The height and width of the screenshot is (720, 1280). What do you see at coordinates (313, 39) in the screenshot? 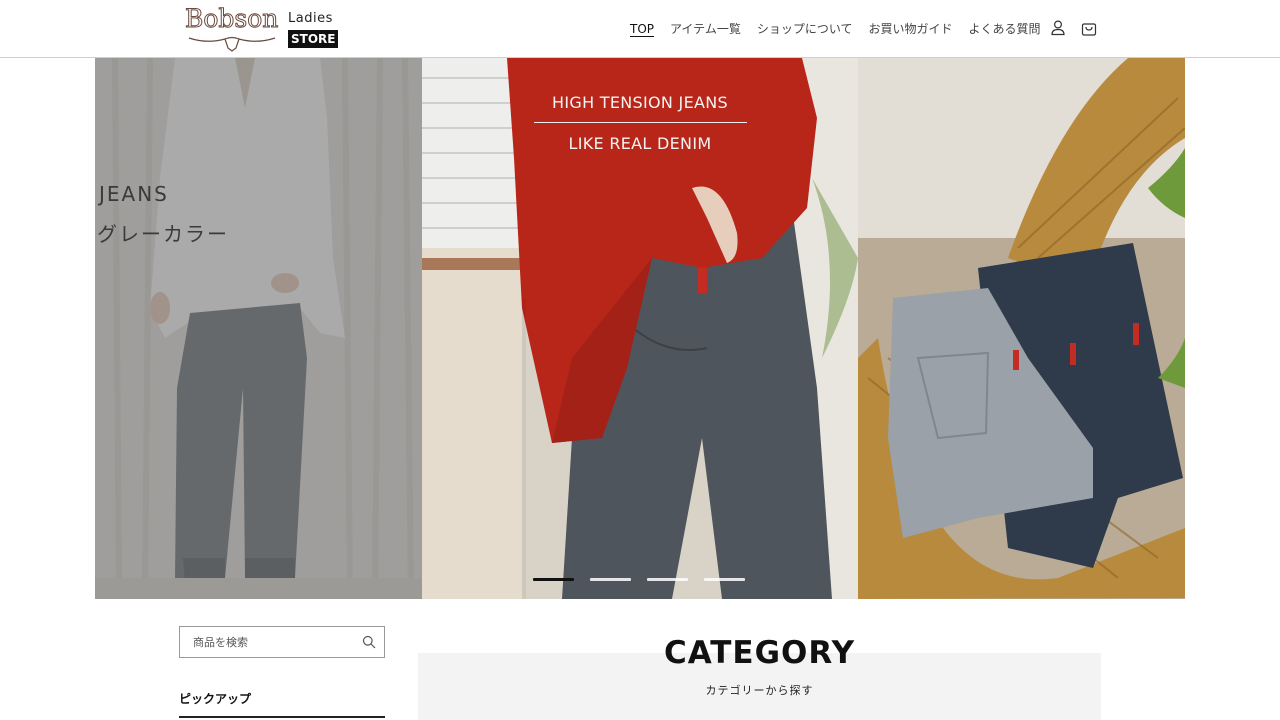
I see `logo-store-badge: STORE` at bounding box center [313, 39].